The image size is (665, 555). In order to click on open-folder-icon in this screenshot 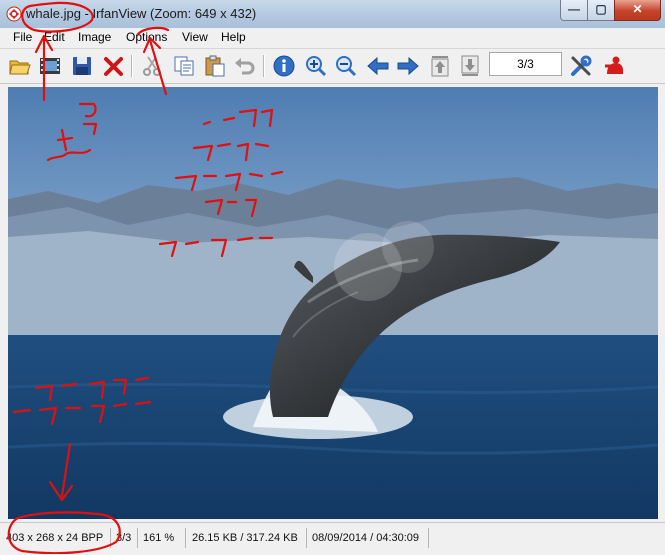, I will do `click(20, 66)`.